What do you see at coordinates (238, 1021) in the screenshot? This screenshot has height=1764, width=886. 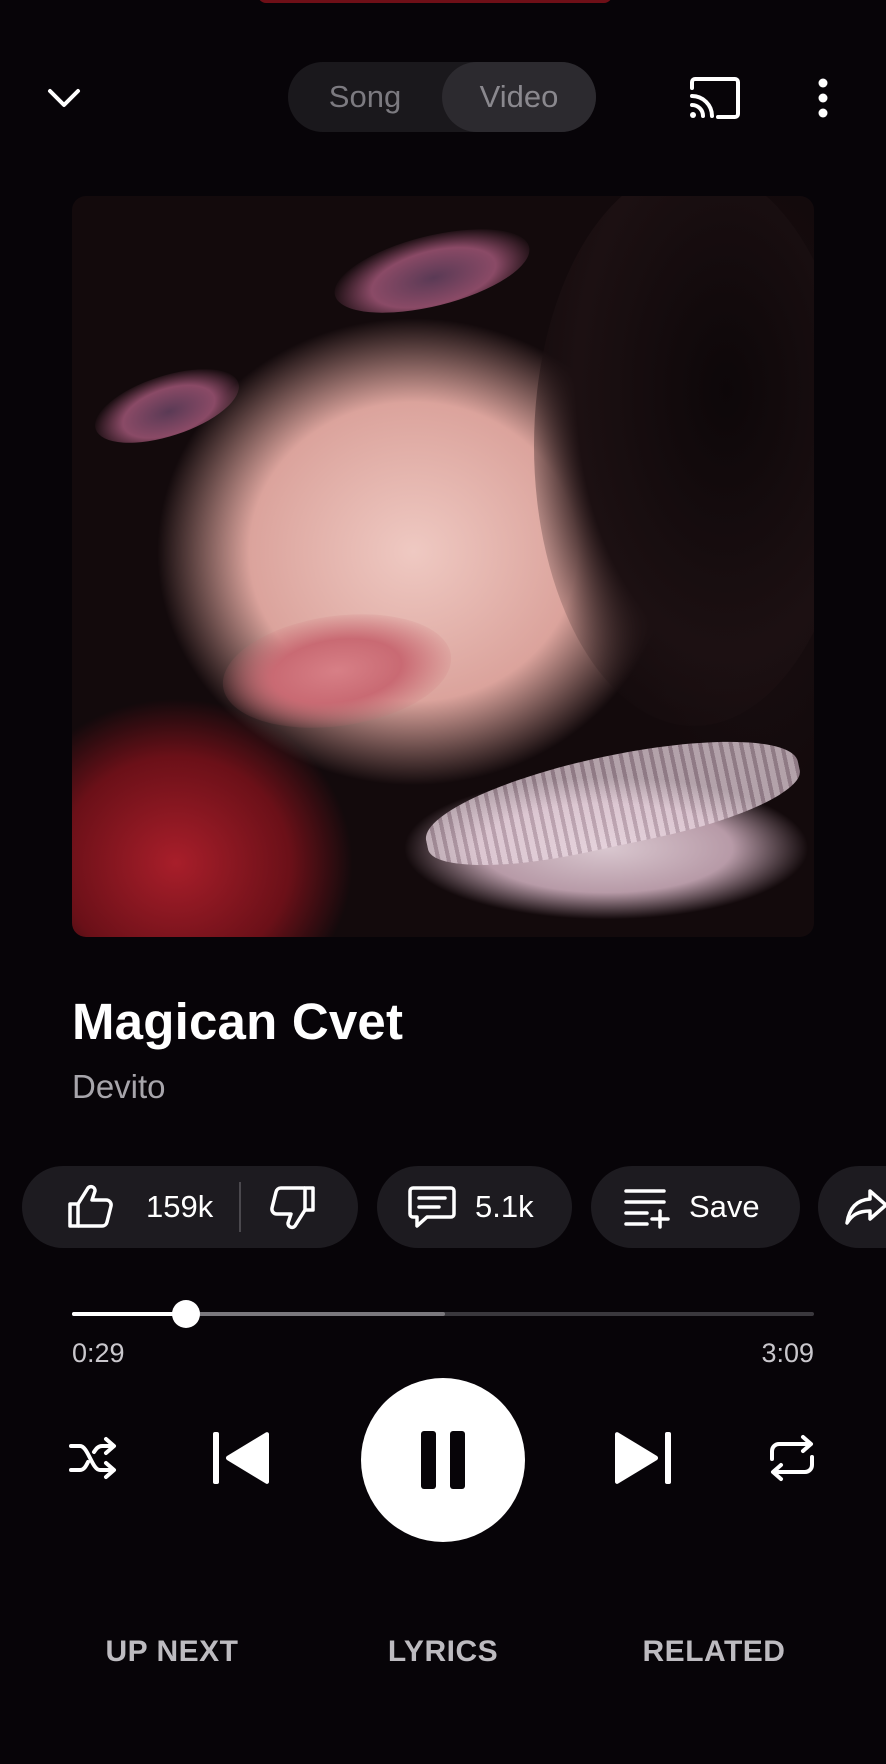 I see `track-title: Magican Cvet` at bounding box center [238, 1021].